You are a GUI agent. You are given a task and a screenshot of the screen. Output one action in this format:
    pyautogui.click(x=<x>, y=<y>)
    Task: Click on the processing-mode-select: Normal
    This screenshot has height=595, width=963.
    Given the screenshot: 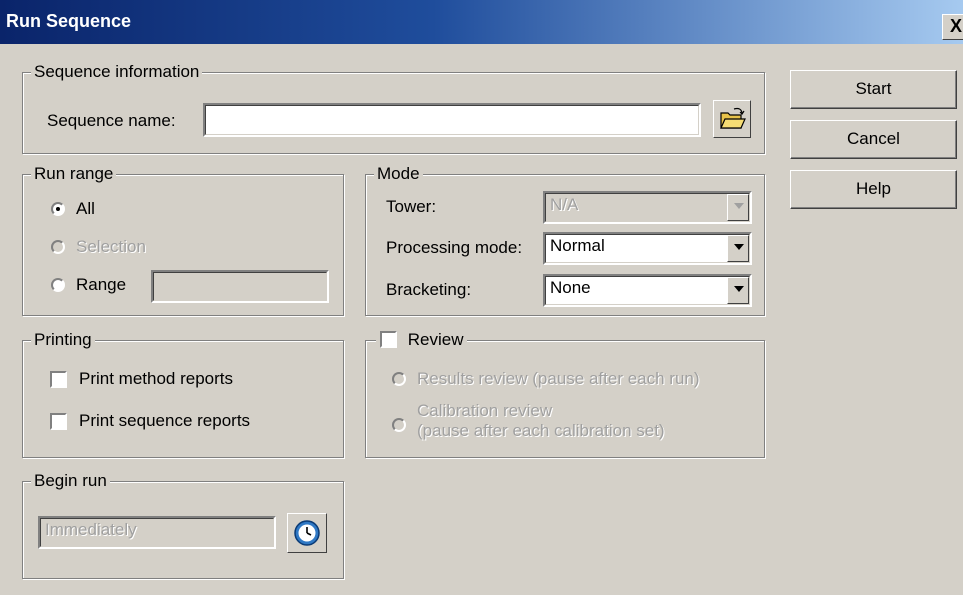 What is the action you would take?
    pyautogui.click(x=647, y=248)
    